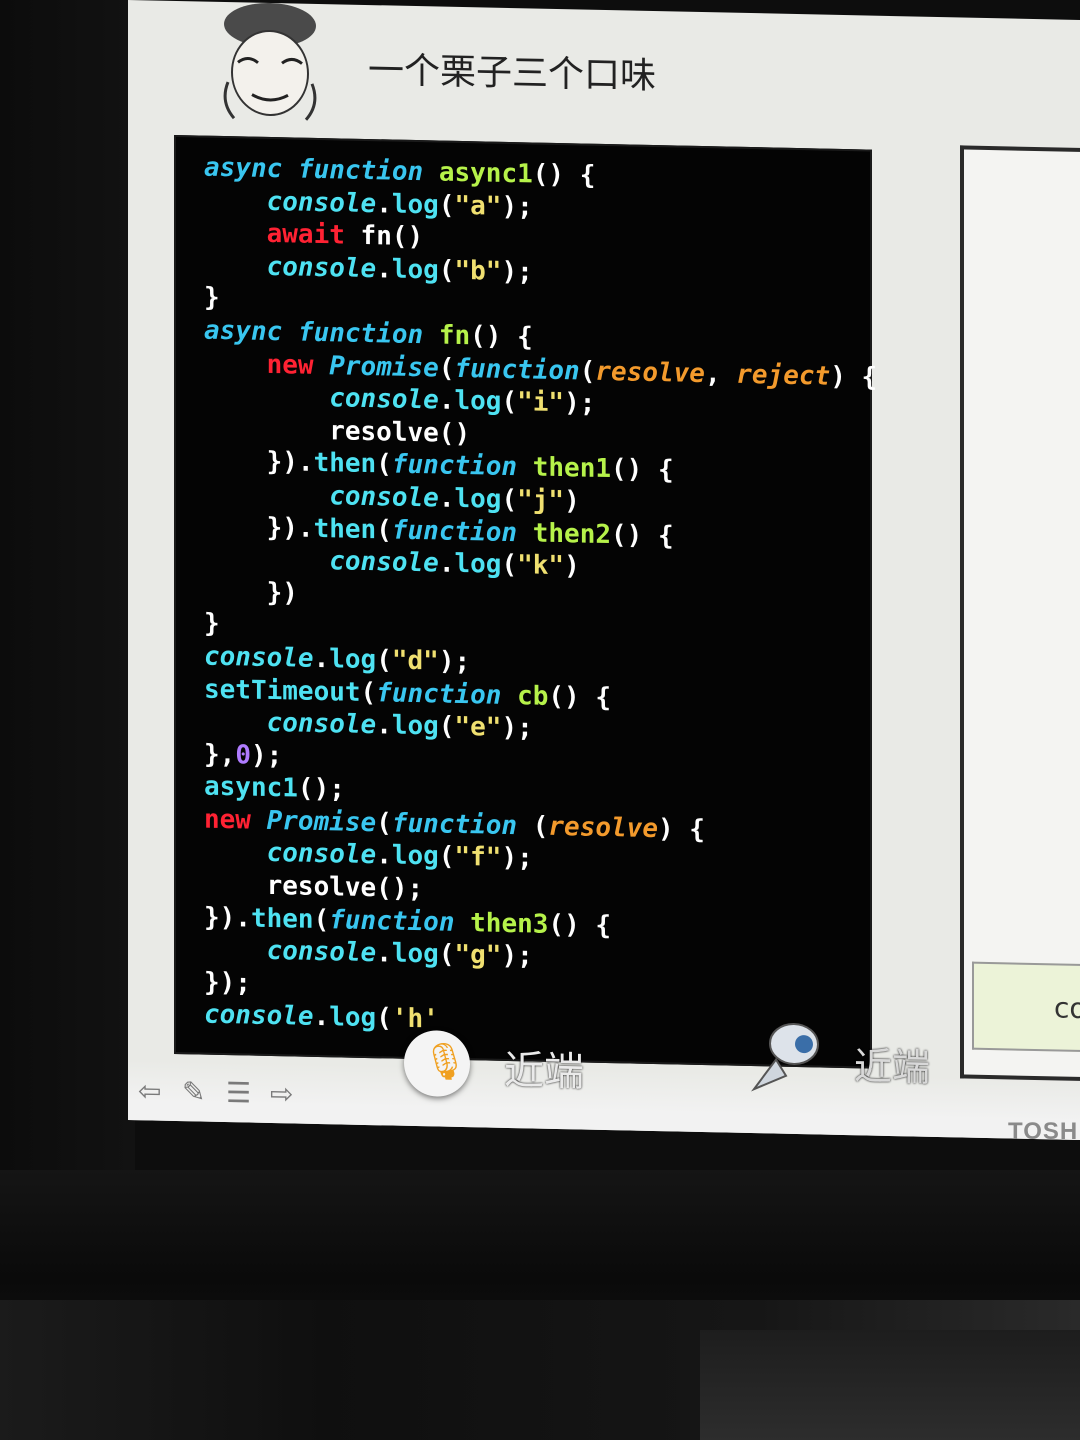 This screenshot has height=1440, width=1080. I want to click on code-token: "i", so click(541, 403).